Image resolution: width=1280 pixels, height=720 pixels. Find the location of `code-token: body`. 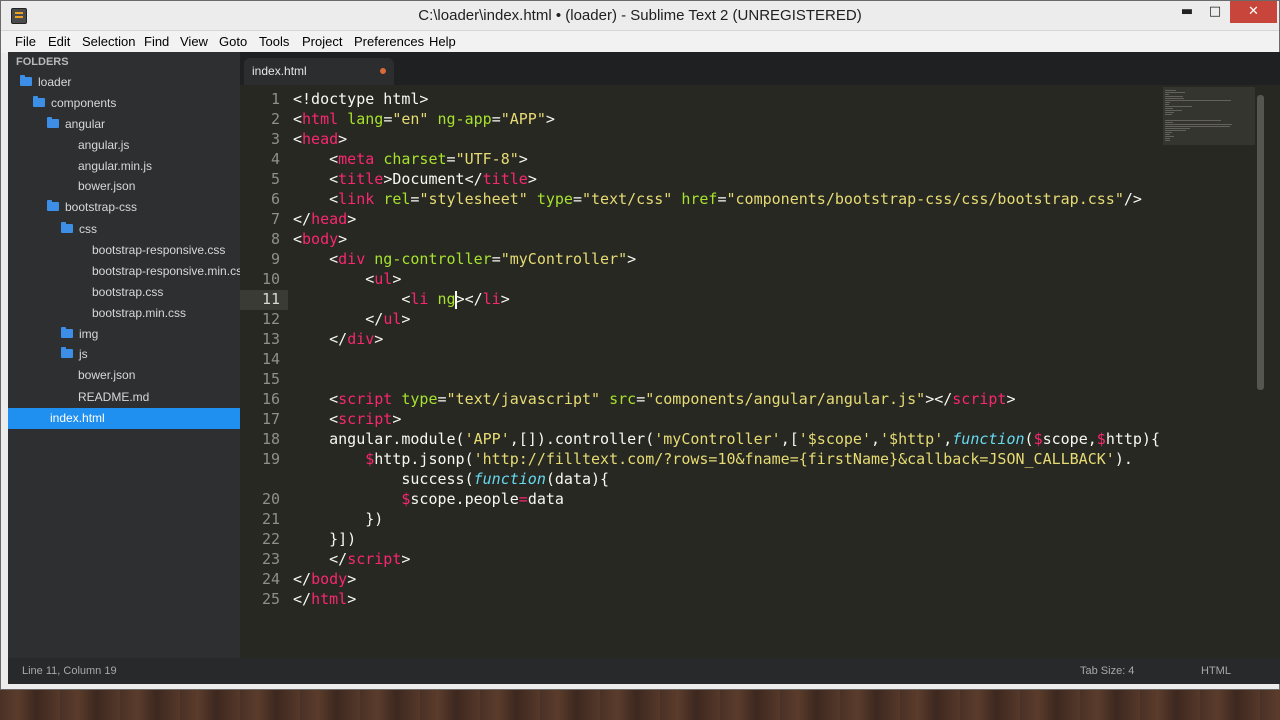

code-token: body is located at coordinates (320, 239).